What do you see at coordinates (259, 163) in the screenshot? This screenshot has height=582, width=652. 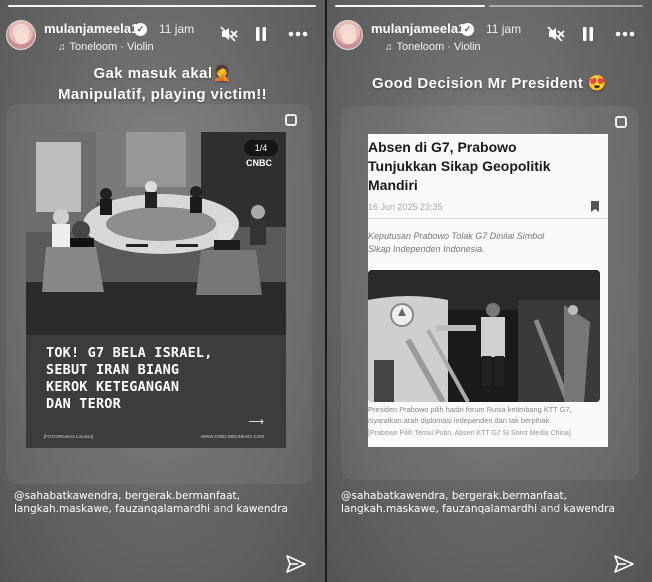 I see `cnbc-logo: CNBC` at bounding box center [259, 163].